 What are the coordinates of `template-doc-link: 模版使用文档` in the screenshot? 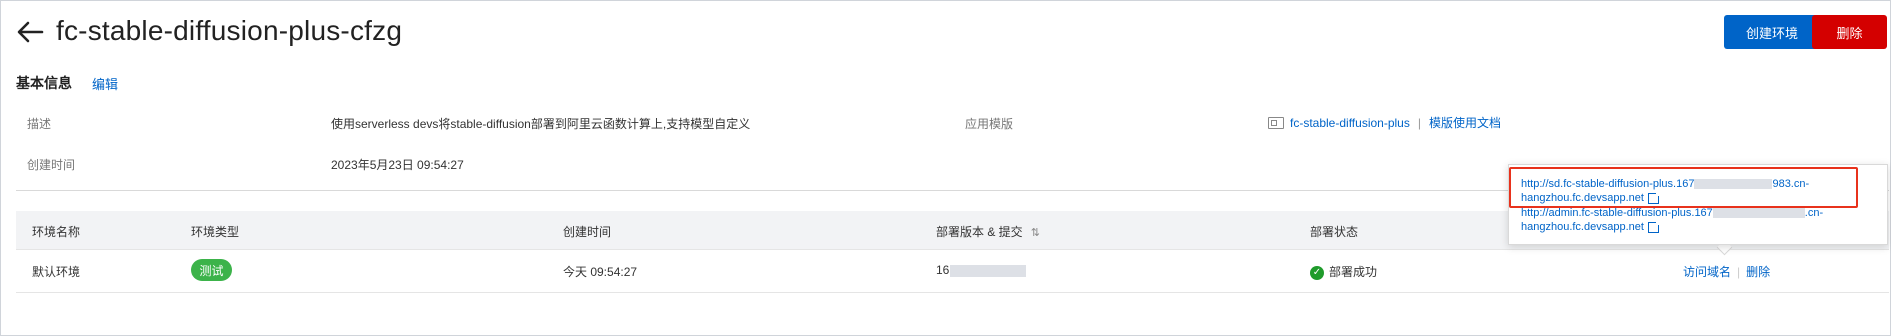 It's located at (1465, 122).